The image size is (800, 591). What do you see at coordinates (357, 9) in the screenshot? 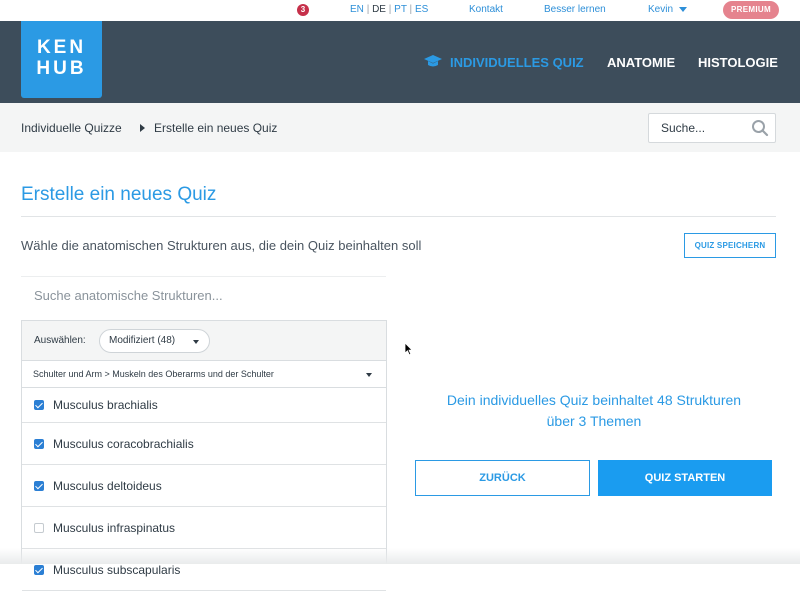
I see `language-en: EN` at bounding box center [357, 9].